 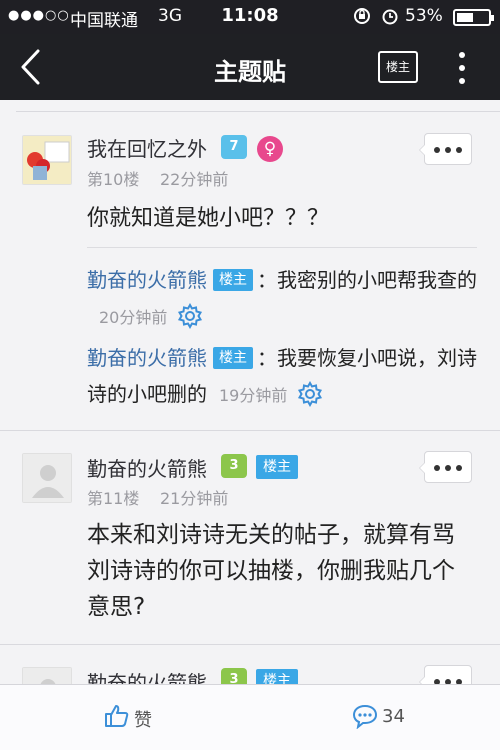 I want to click on post-time: 21分钟前, so click(x=194, y=498).